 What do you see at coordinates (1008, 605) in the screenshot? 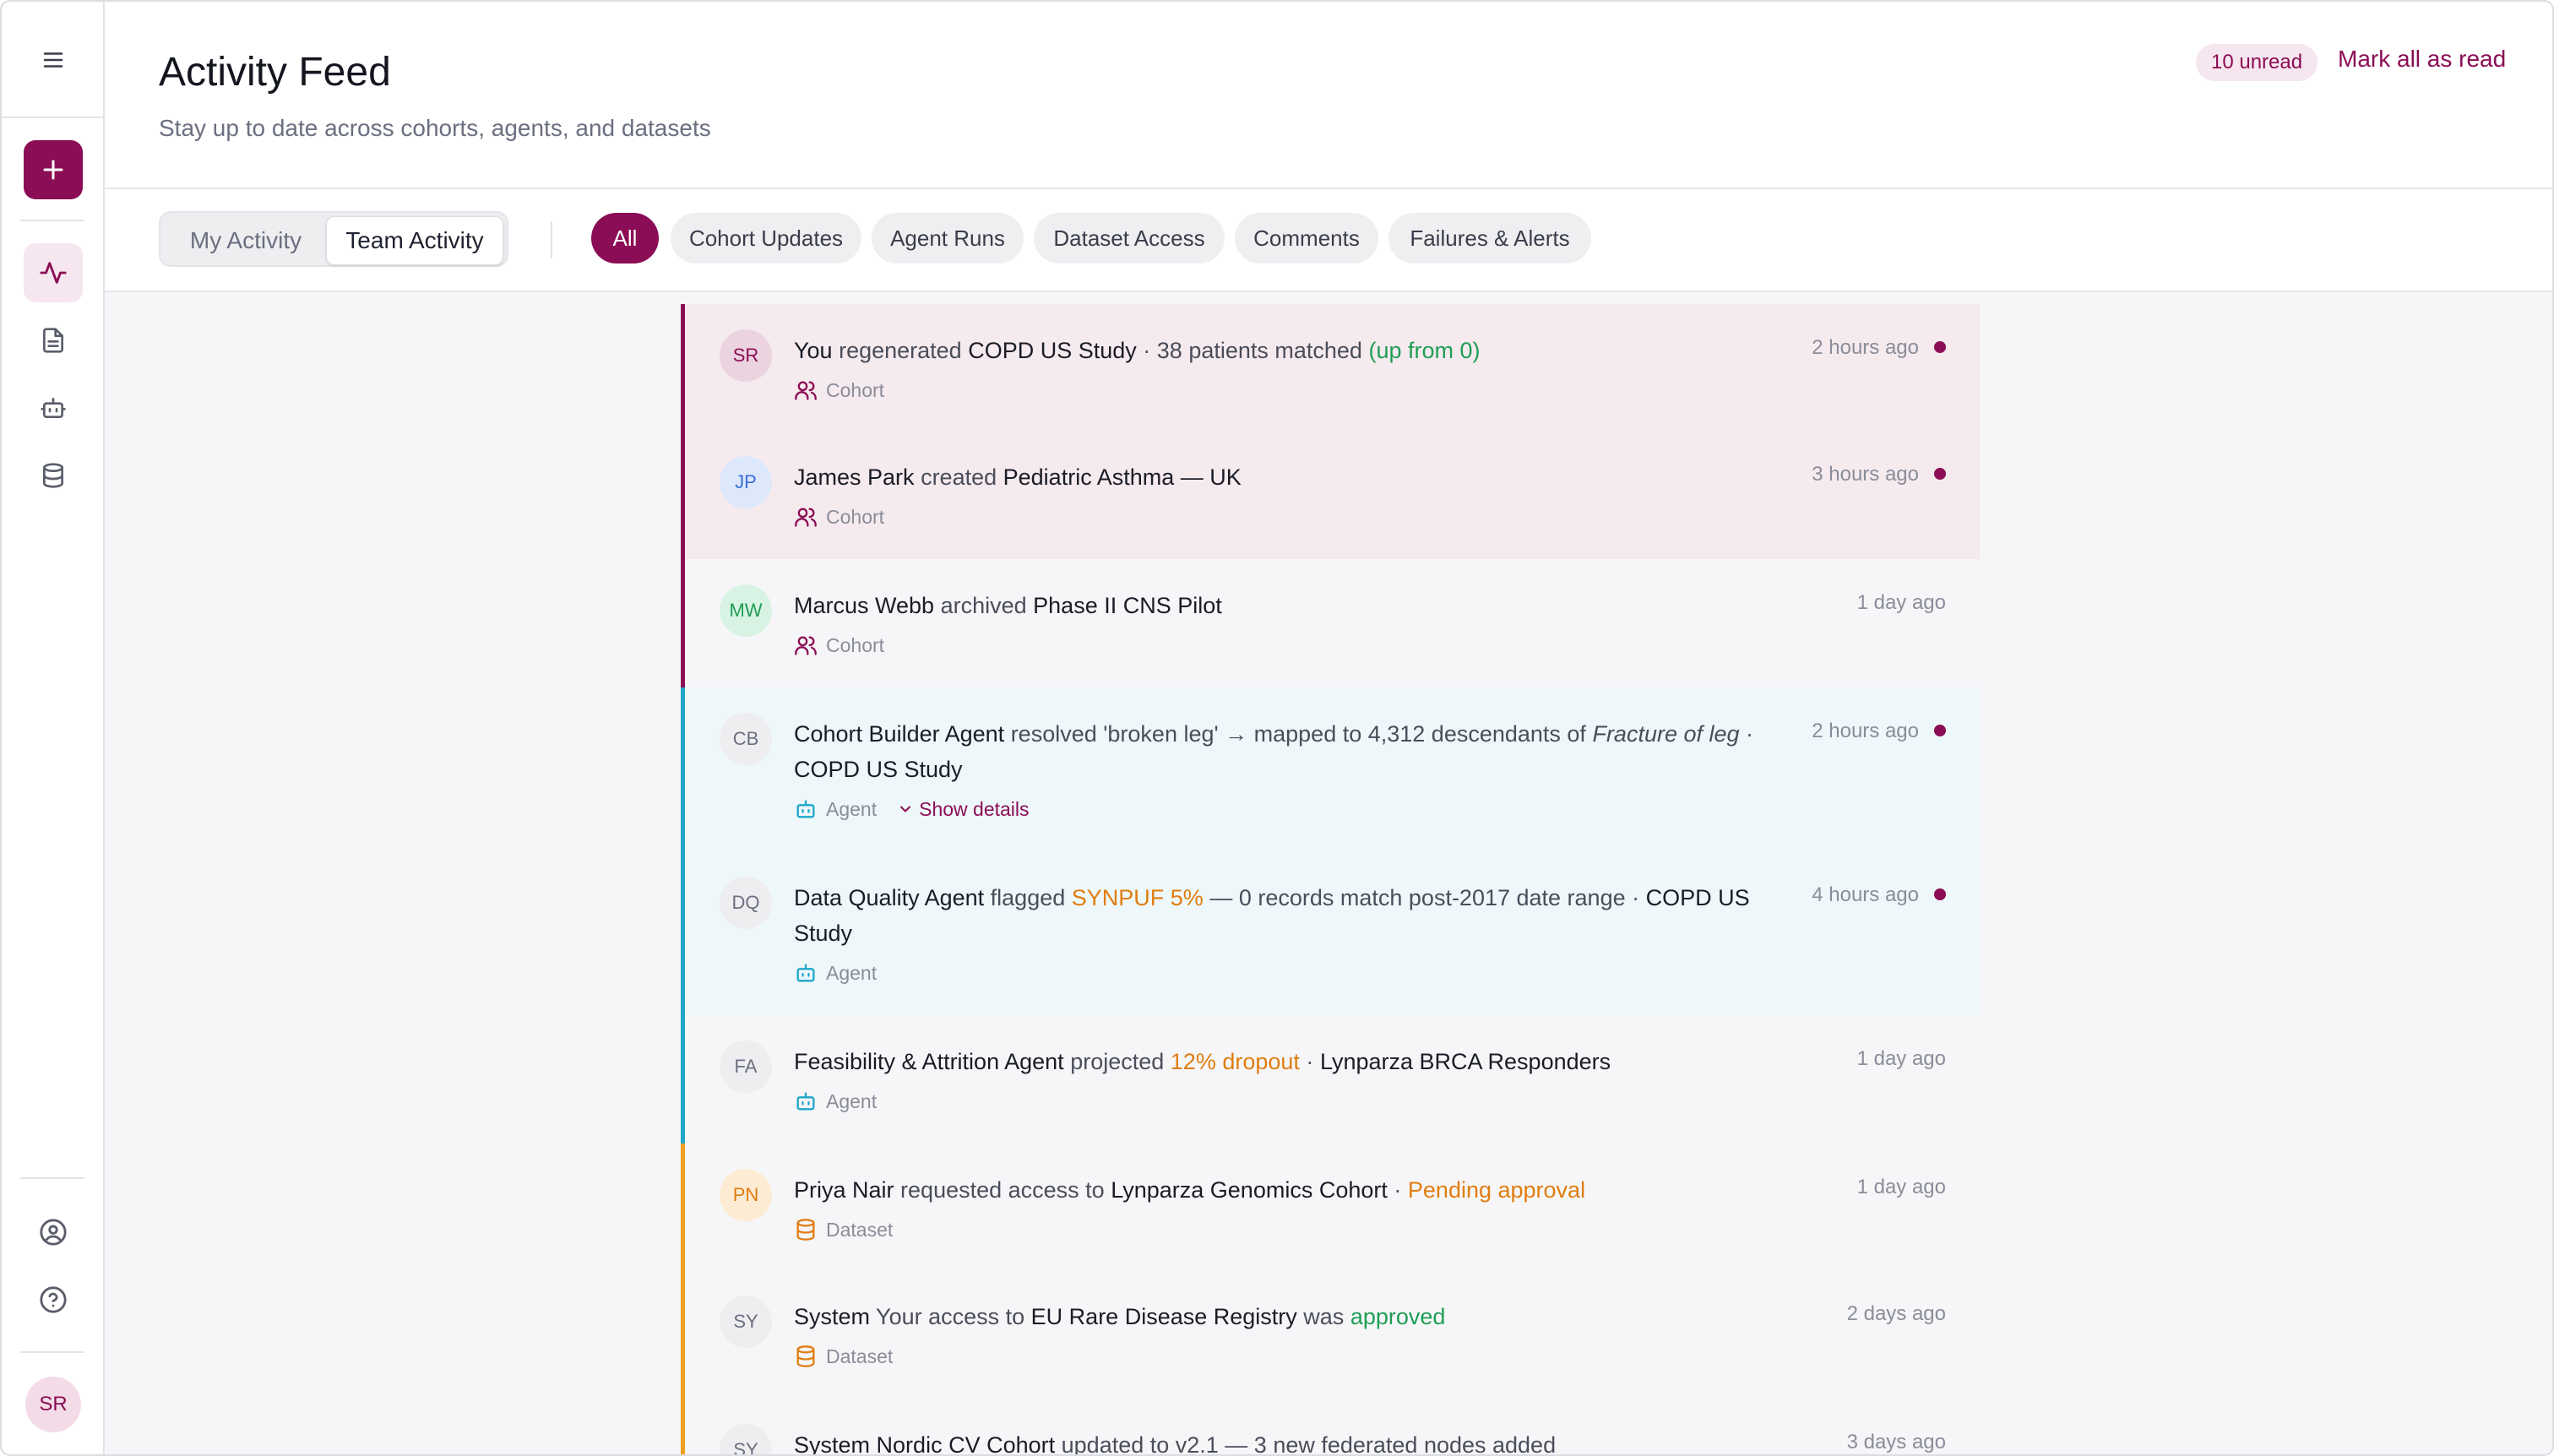
I see `feed-item-text: Marcus Webb archived Phase II CNS Pilot` at bounding box center [1008, 605].